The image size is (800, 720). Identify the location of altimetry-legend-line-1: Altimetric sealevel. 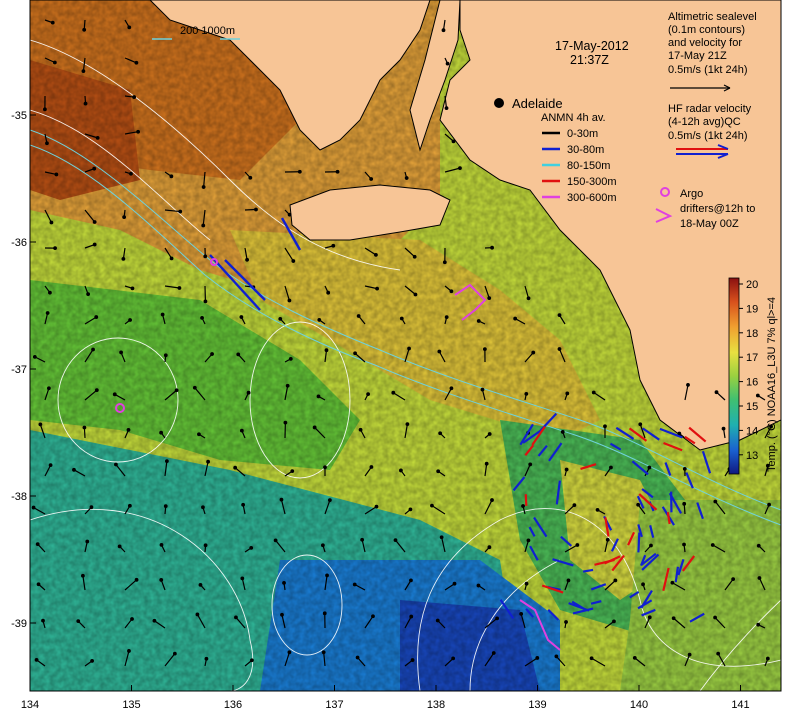
(712, 17).